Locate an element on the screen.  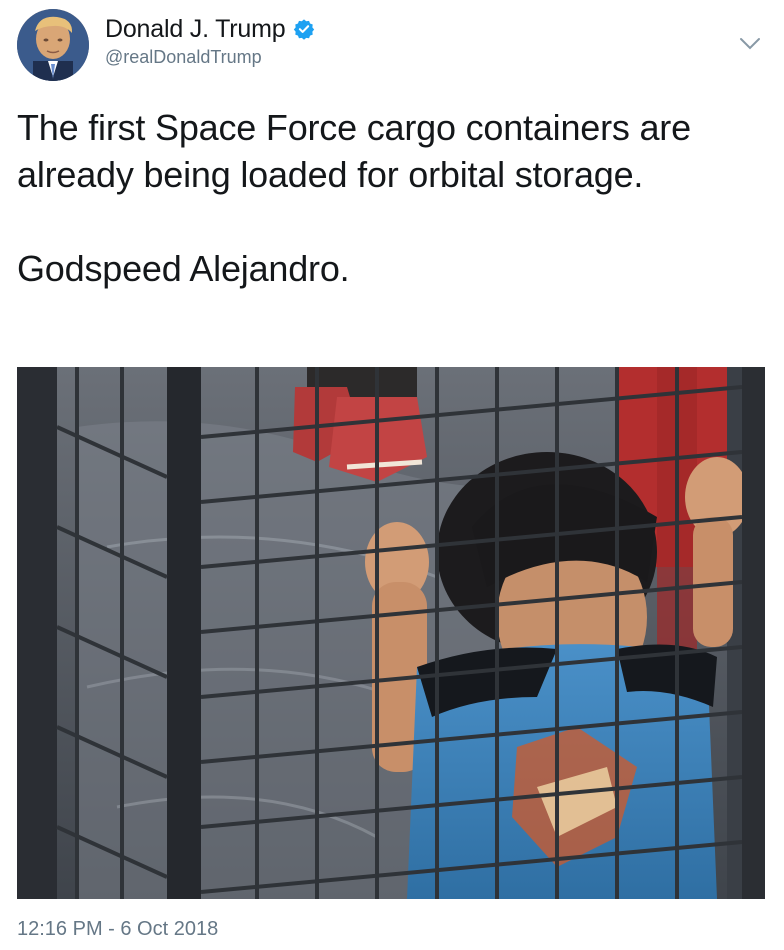
chevron-down-icon is located at coordinates (750, 44).